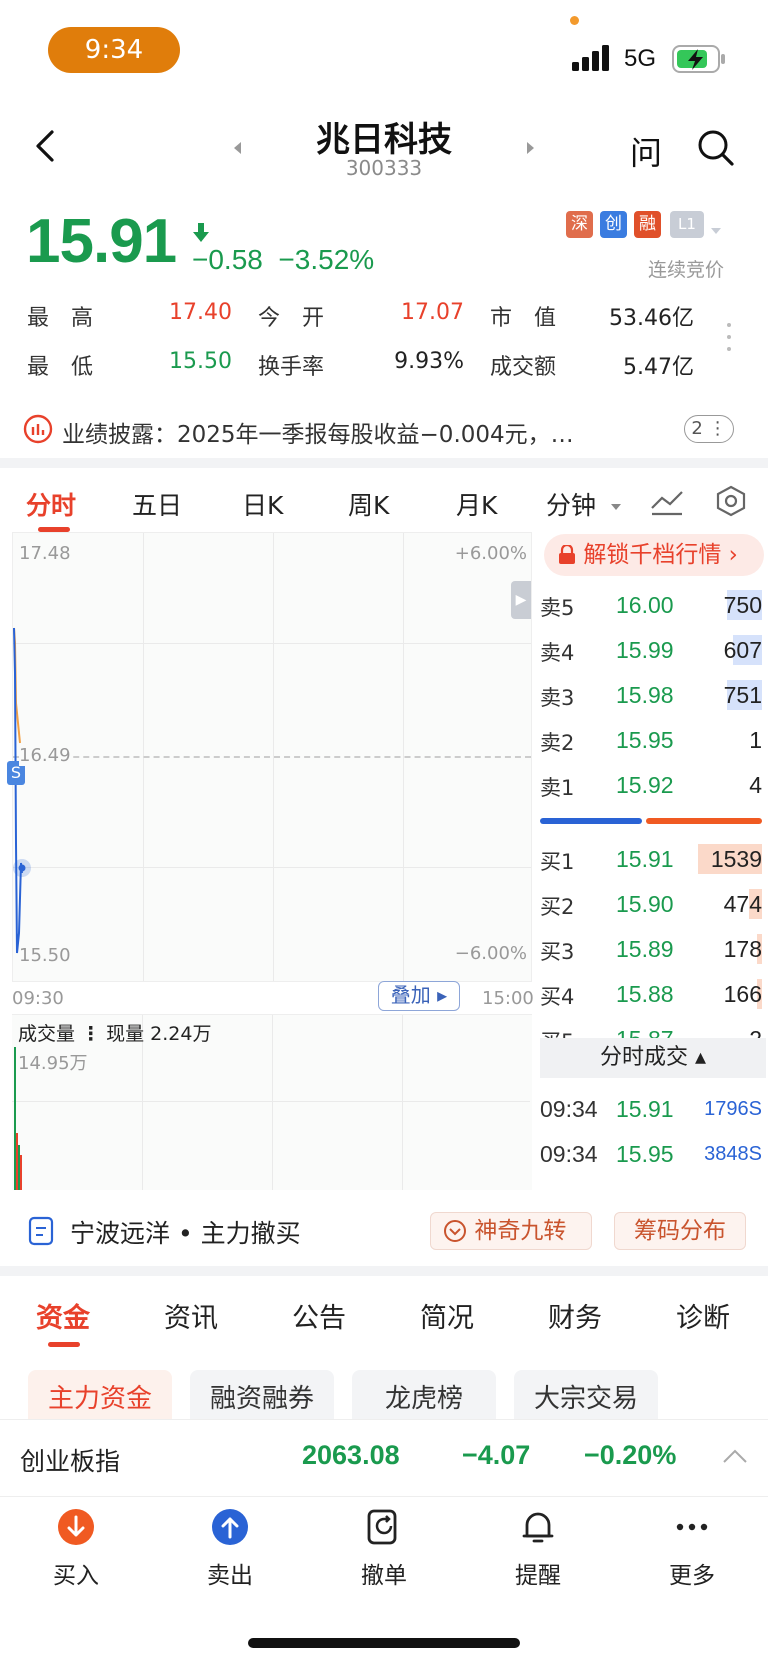 This screenshot has width=768, height=1663. What do you see at coordinates (523, 318) in the screenshot?
I see `stat-label-mktcap: 市 值` at bounding box center [523, 318].